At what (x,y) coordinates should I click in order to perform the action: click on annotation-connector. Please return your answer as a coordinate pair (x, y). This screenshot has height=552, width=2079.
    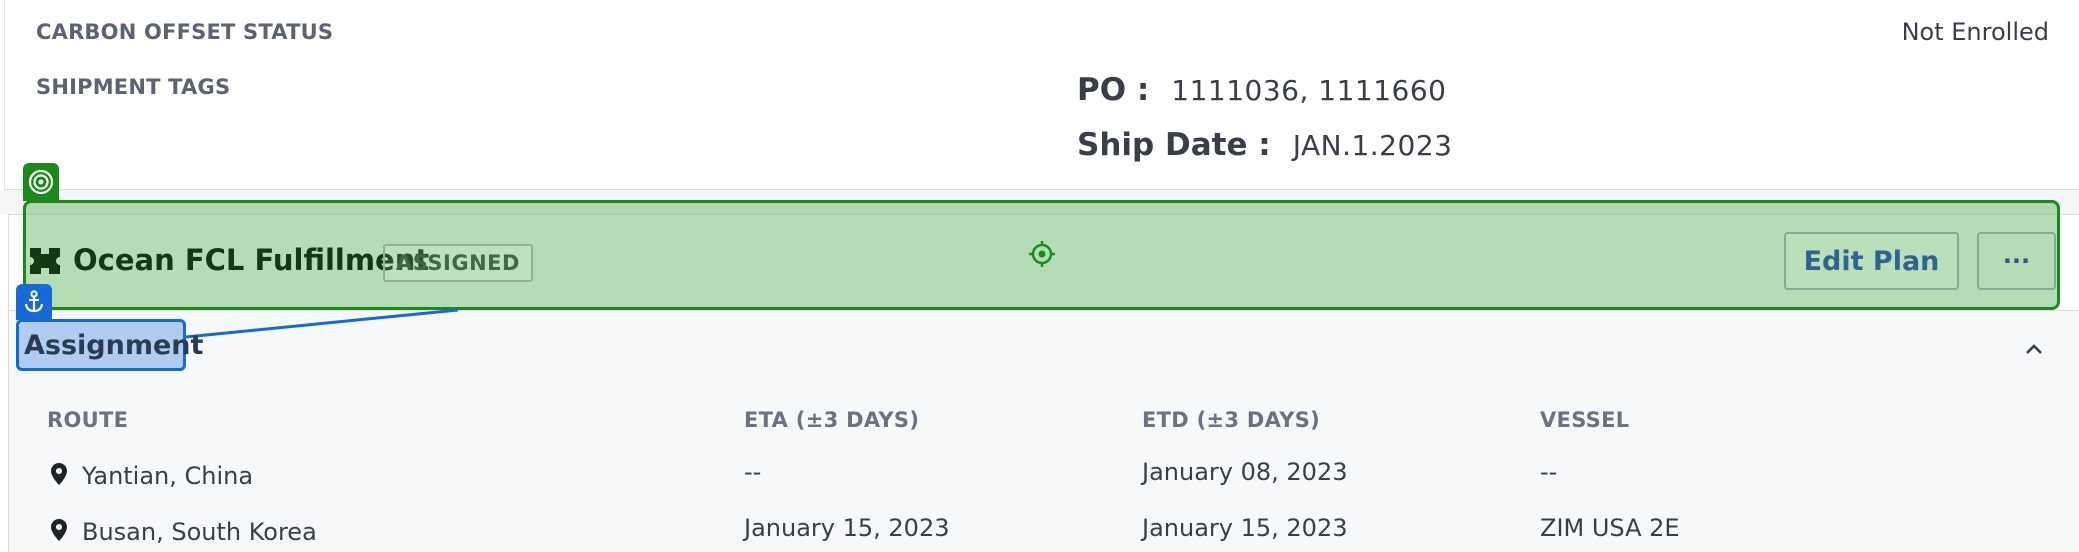
    Looking at the image, I should click on (322, 323).